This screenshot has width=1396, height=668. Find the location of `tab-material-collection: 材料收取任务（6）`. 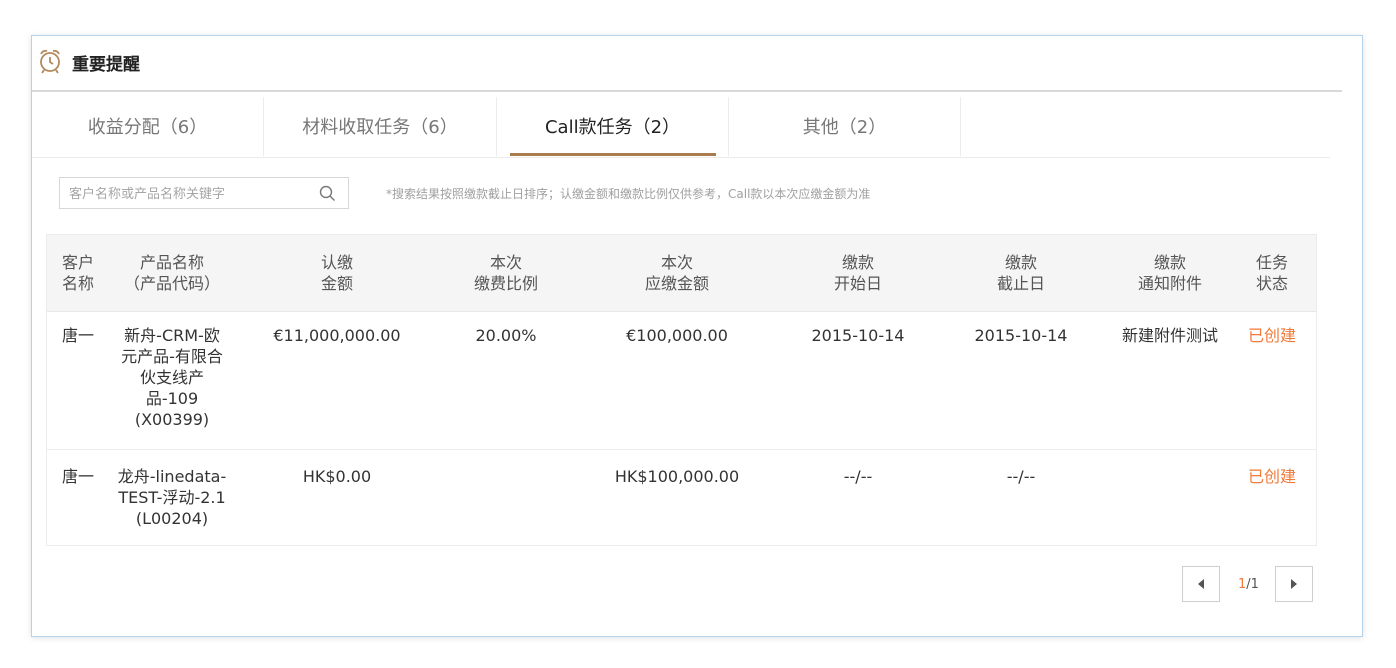

tab-material-collection: 材料收取任务（6） is located at coordinates (380, 126).